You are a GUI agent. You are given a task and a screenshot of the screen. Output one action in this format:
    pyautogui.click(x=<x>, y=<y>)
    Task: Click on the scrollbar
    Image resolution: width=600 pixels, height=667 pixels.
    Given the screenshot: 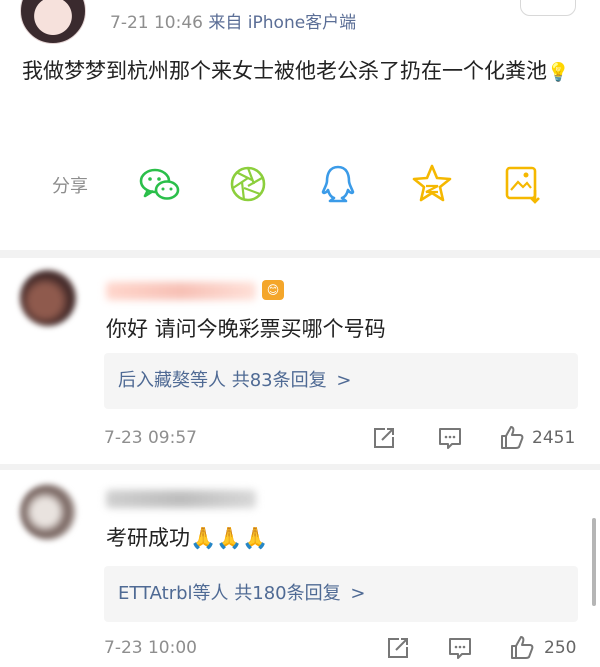 What is the action you would take?
    pyautogui.click(x=594, y=562)
    